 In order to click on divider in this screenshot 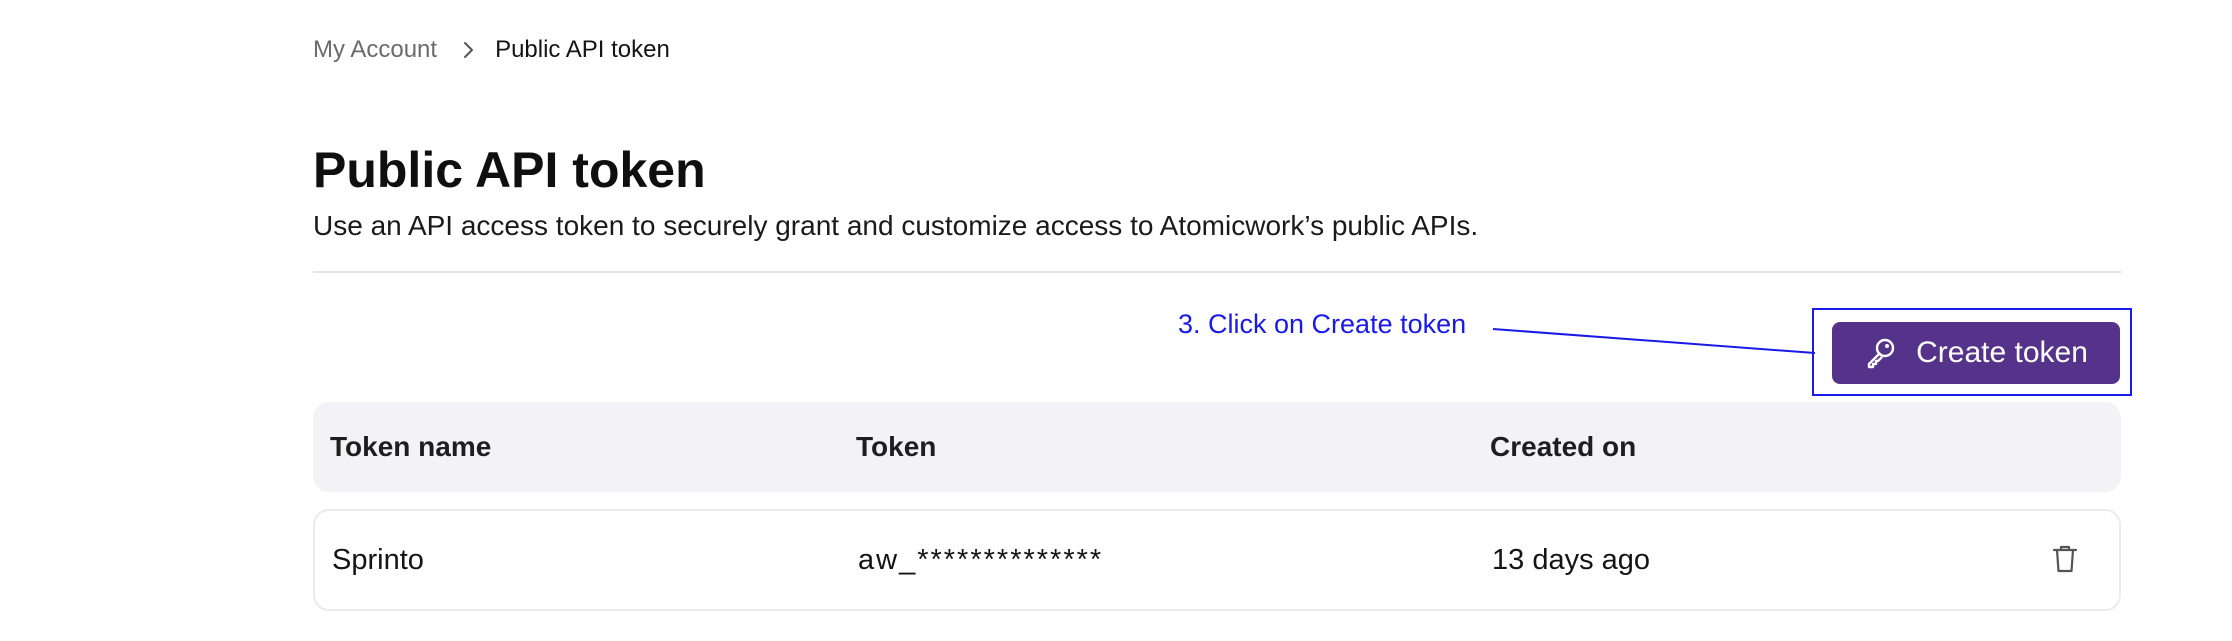, I will do `click(1217, 272)`.